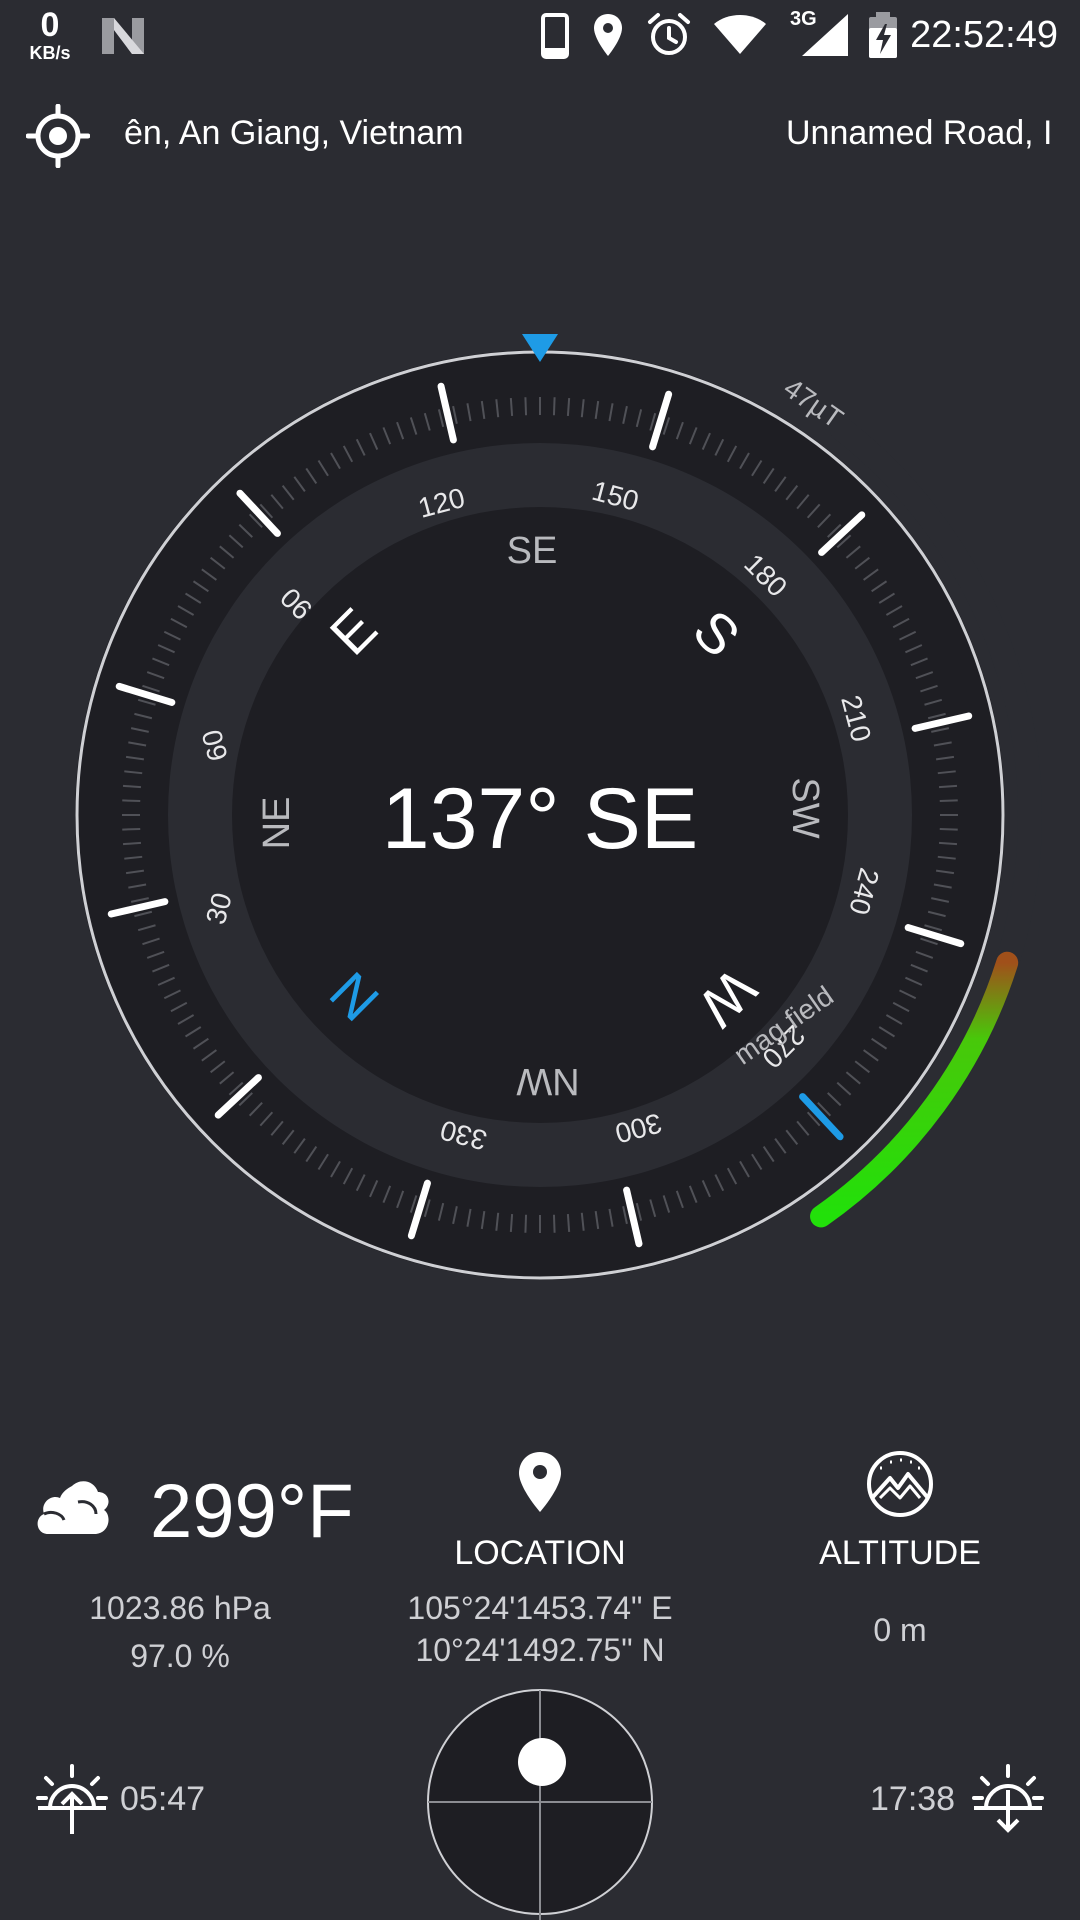 The image size is (1080, 1920). I want to click on network-speed-unit: KB/s, so click(50, 53).